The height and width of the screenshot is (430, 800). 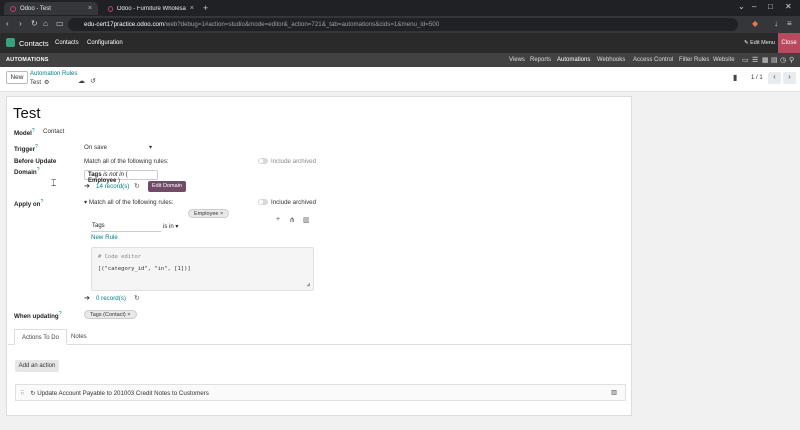 I want to click on form-view-icon: ▭, so click(x=745, y=60).